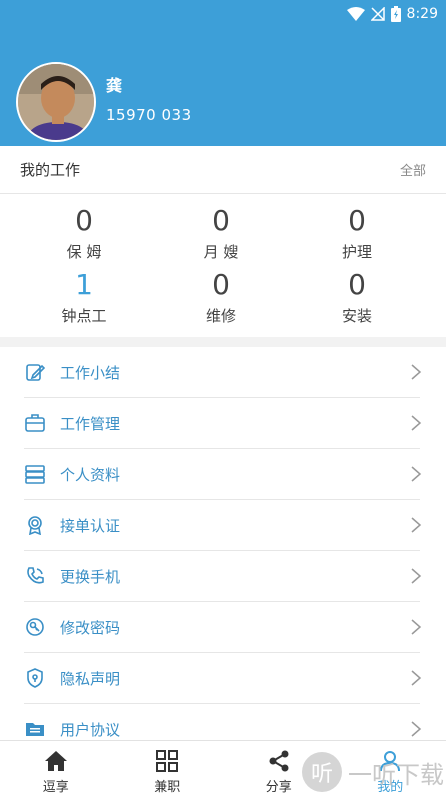 The image size is (446, 796). What do you see at coordinates (55, 787) in the screenshot?
I see `tab-label: 逗享` at bounding box center [55, 787].